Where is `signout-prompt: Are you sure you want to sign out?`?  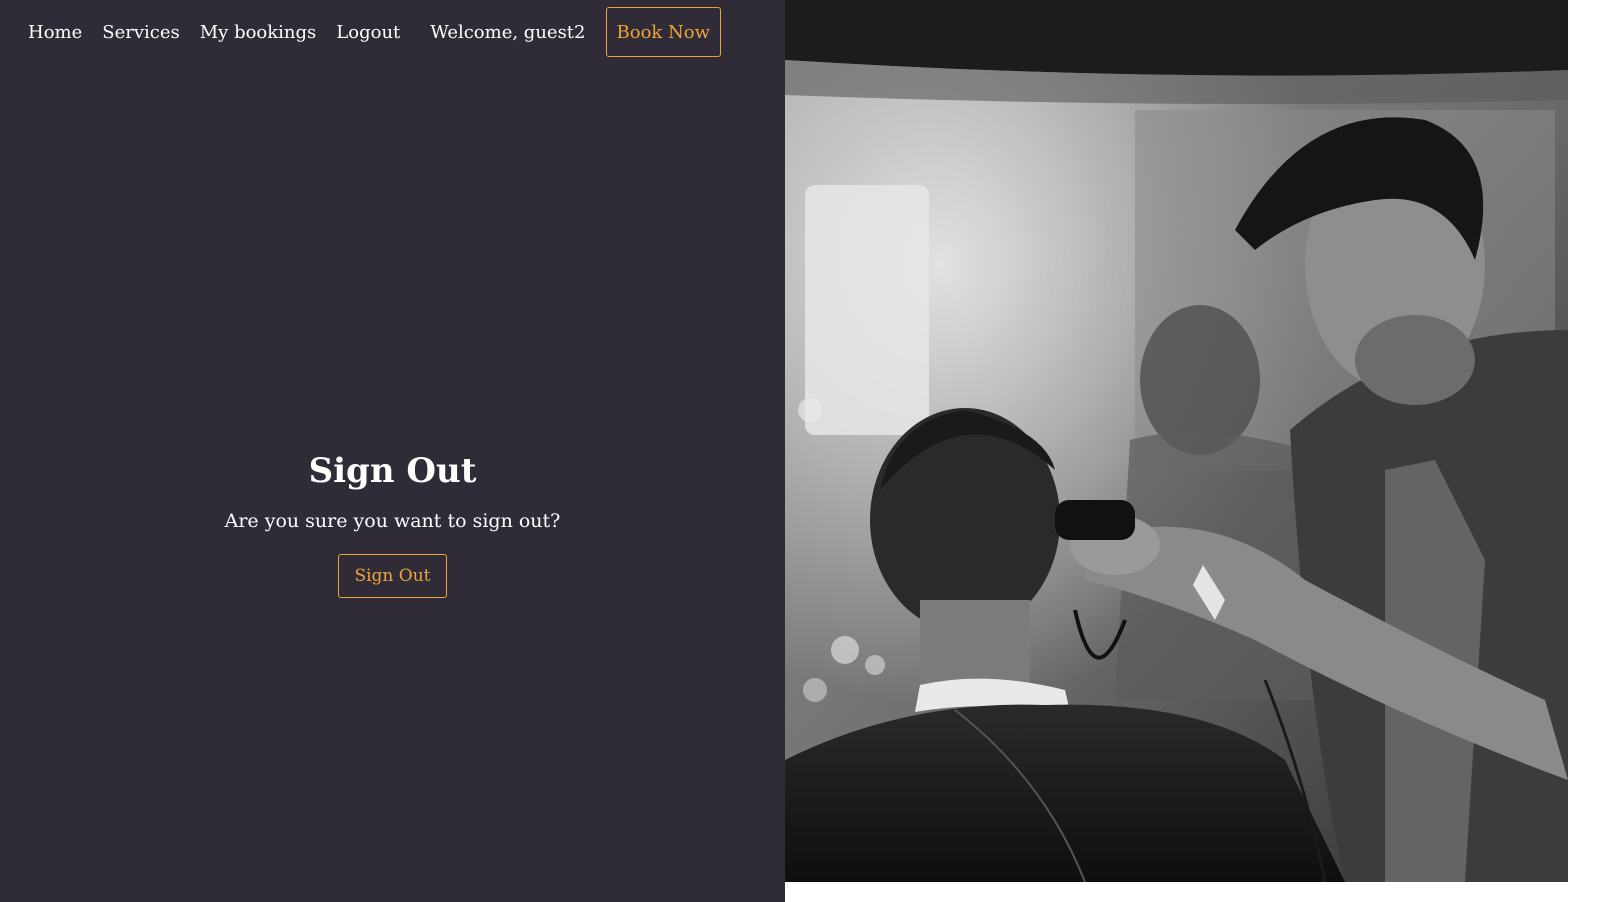 signout-prompt: Are you sure you want to sign out? is located at coordinates (392, 521).